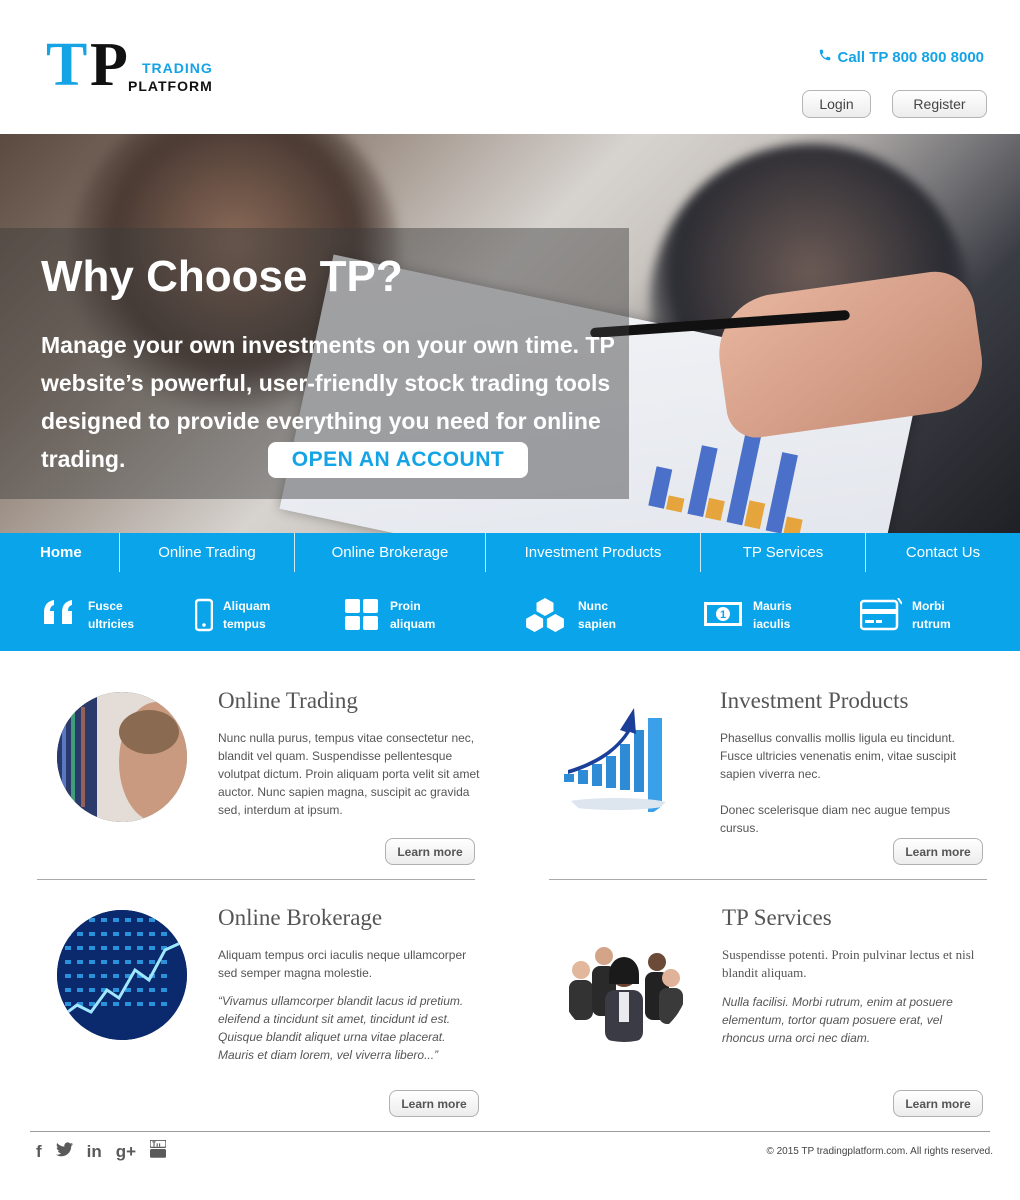  I want to click on facebook-icon: f, so click(39, 1152).